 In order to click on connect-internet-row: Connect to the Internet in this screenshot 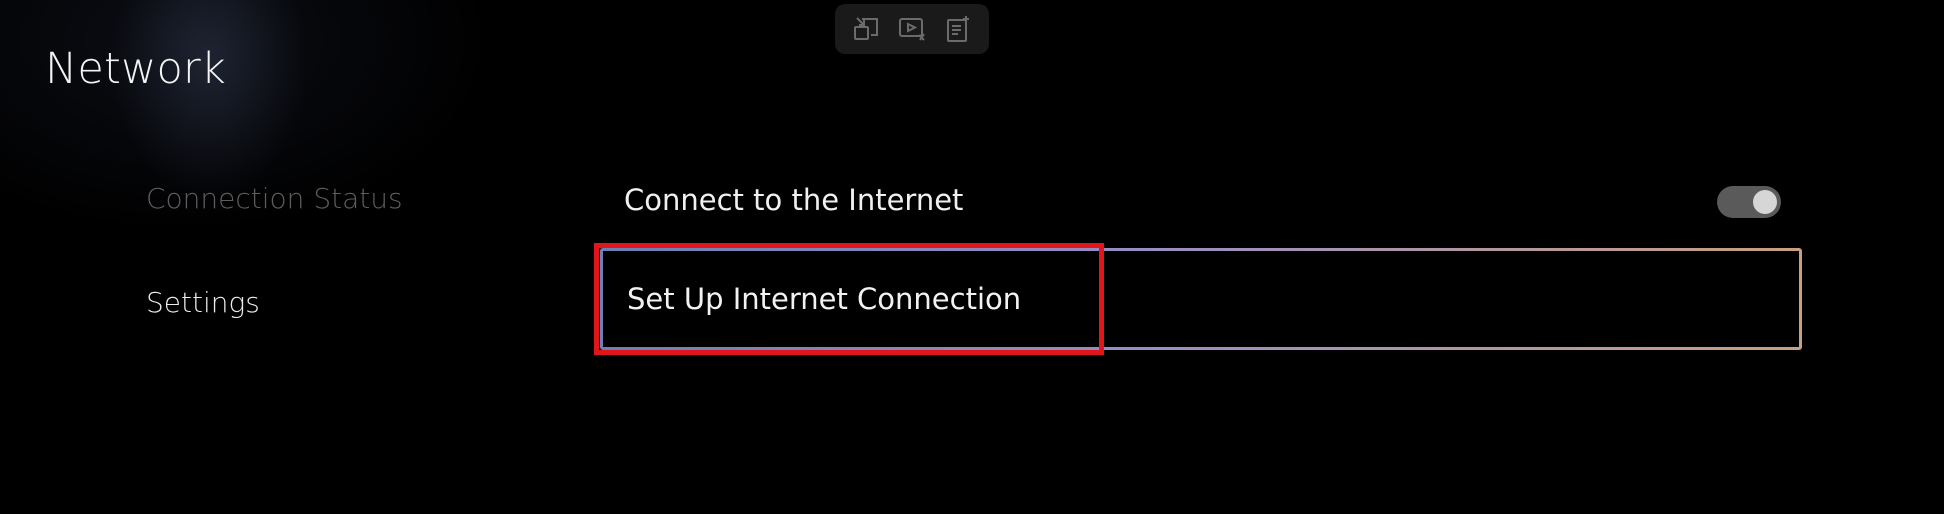, I will do `click(1202, 203)`.